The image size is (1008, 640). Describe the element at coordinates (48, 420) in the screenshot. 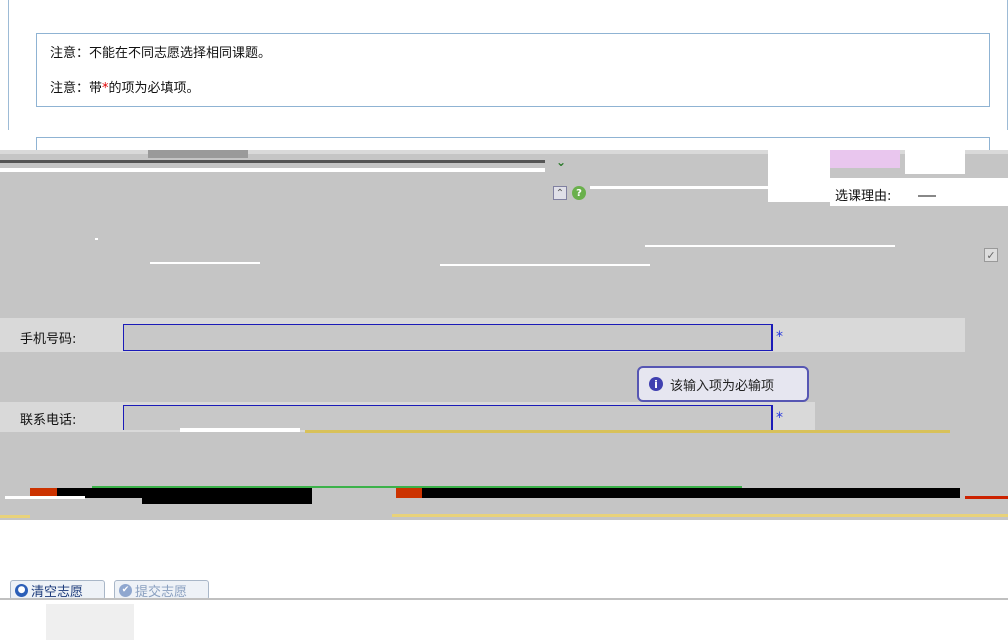

I see `contact-label: 联系电话:` at that location.